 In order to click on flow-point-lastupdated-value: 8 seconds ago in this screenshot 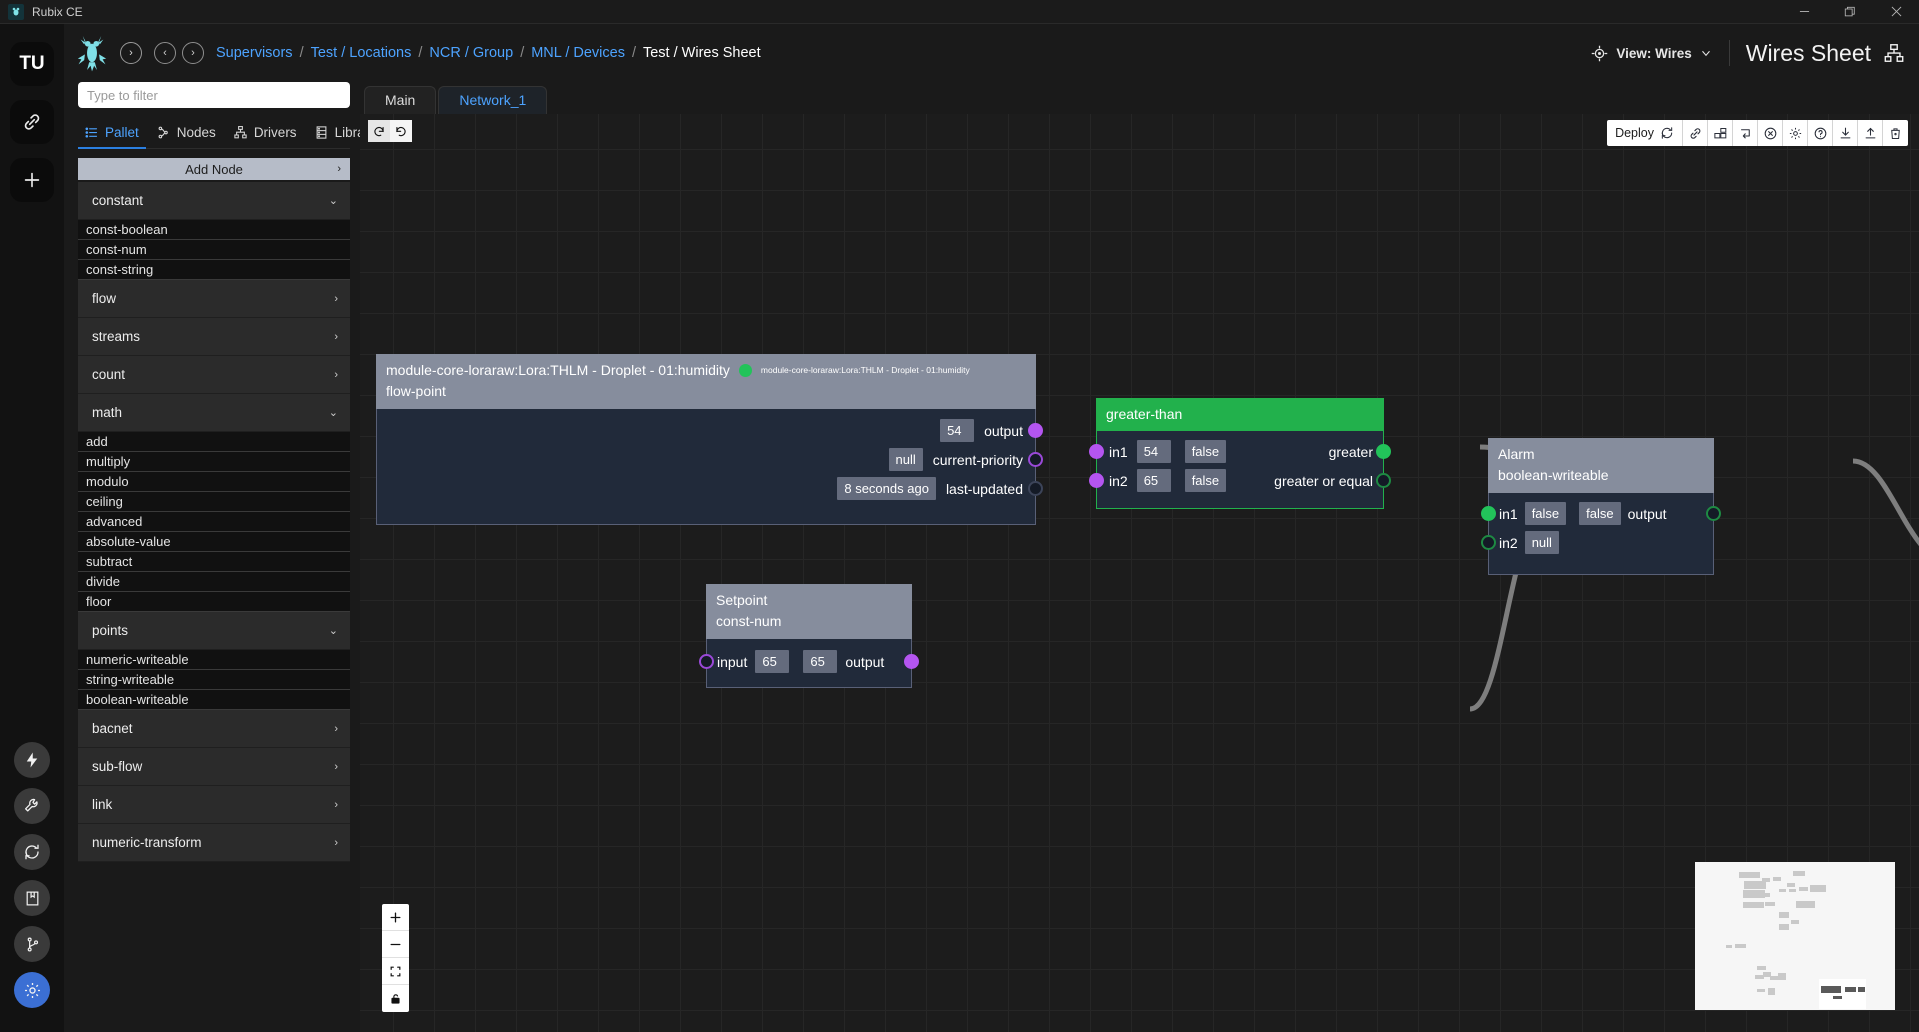, I will do `click(886, 488)`.